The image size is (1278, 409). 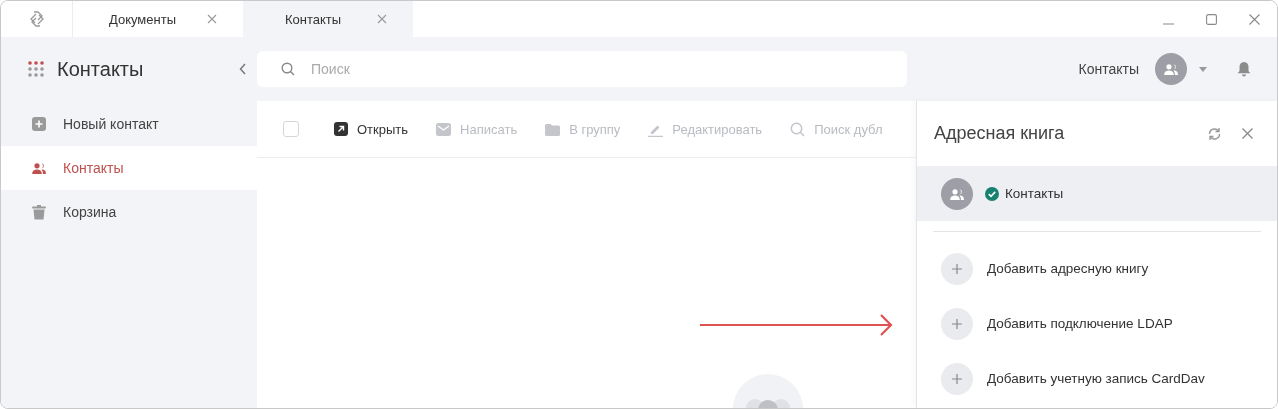 What do you see at coordinates (243, 69) in the screenshot?
I see `collapse-icon` at bounding box center [243, 69].